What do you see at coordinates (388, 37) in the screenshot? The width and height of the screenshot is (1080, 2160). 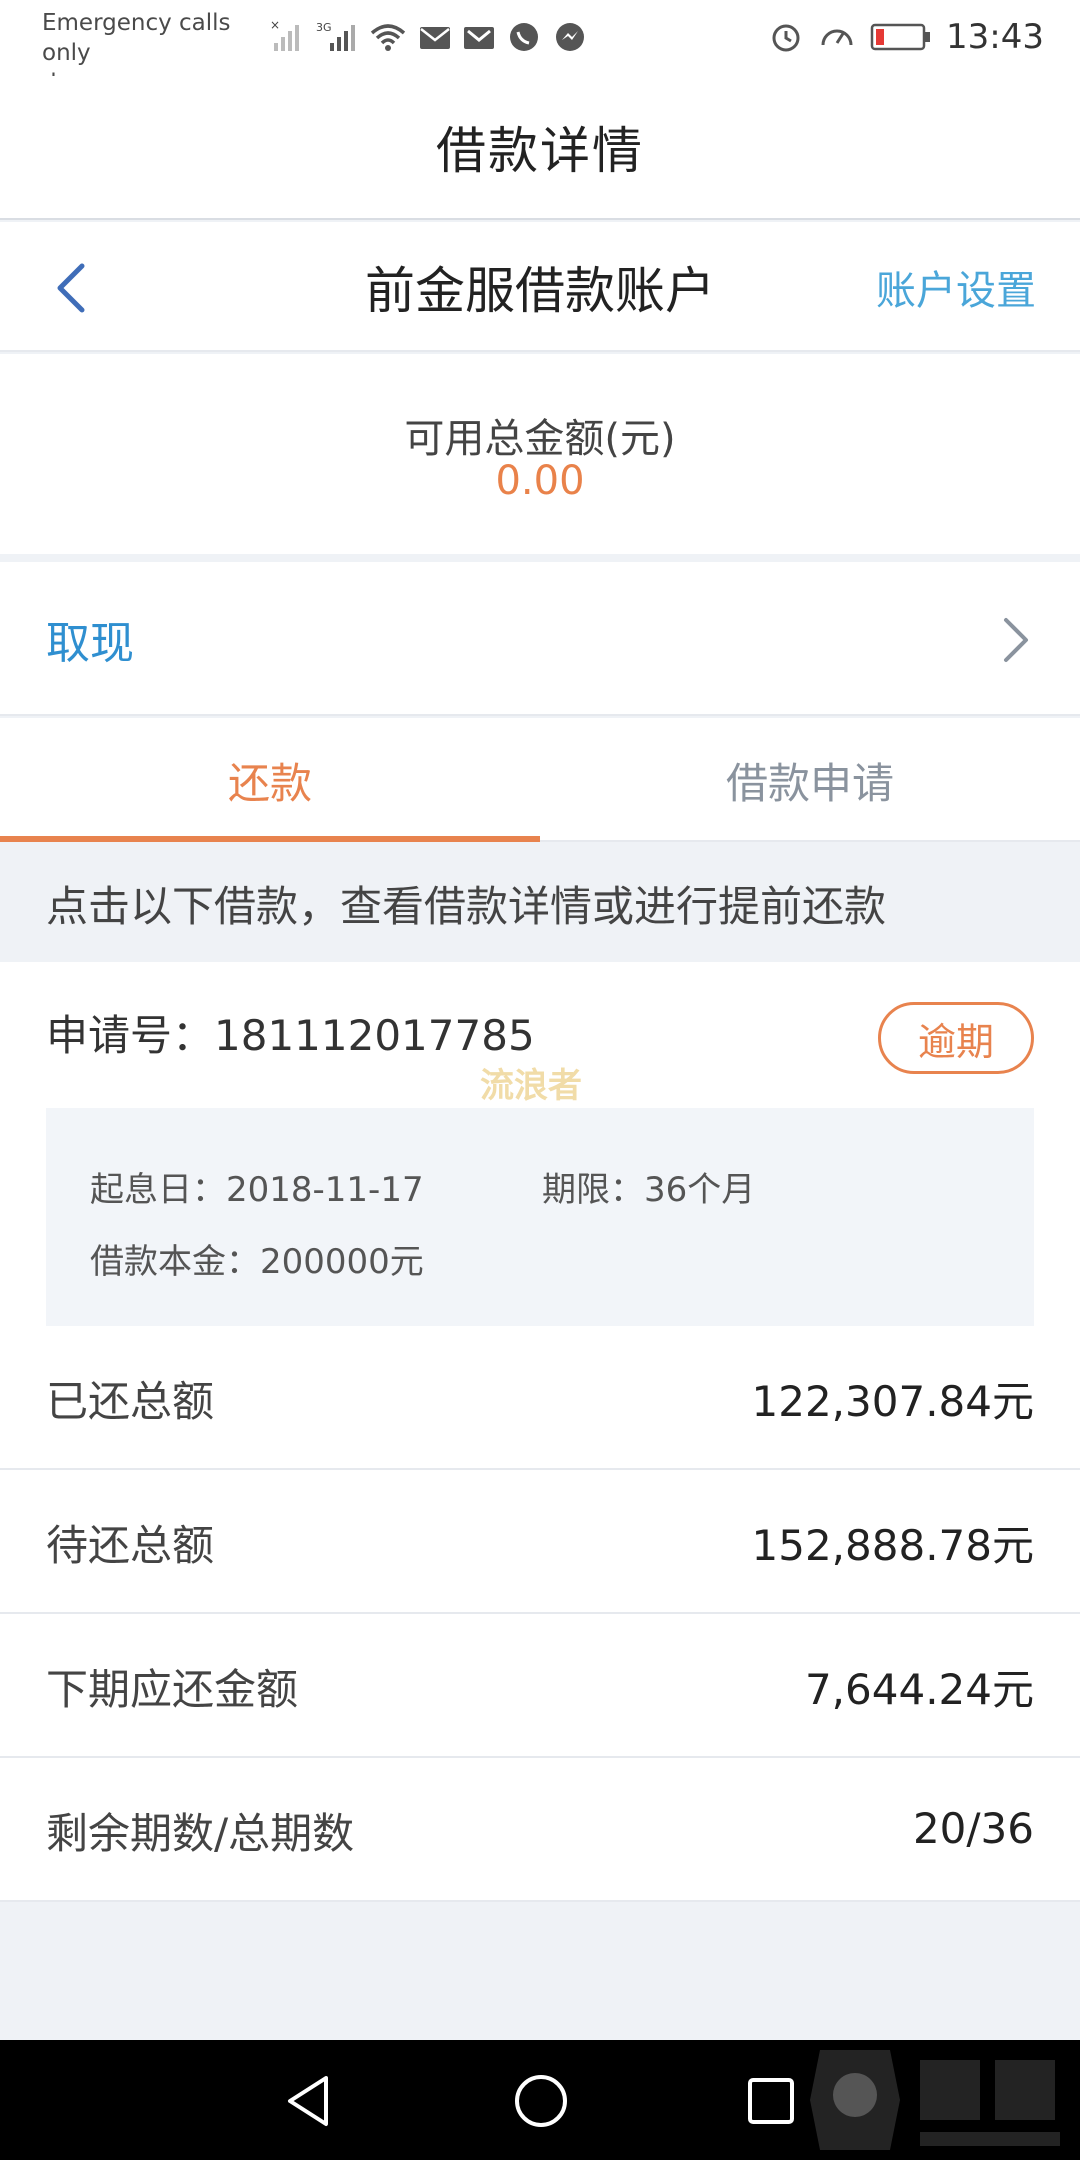 I see `wifi-icon` at bounding box center [388, 37].